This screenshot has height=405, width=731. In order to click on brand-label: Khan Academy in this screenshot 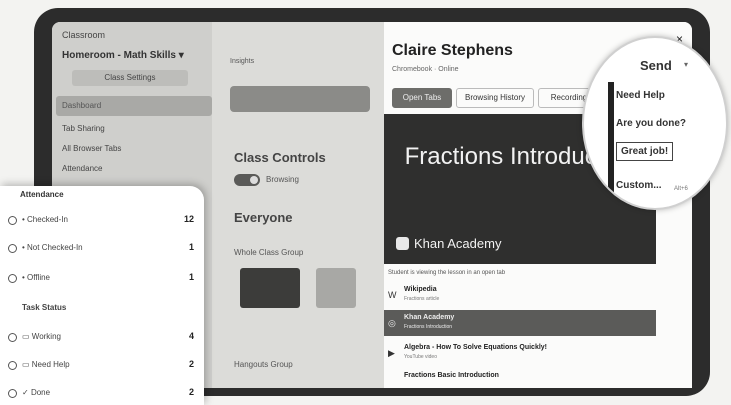, I will do `click(448, 243)`.